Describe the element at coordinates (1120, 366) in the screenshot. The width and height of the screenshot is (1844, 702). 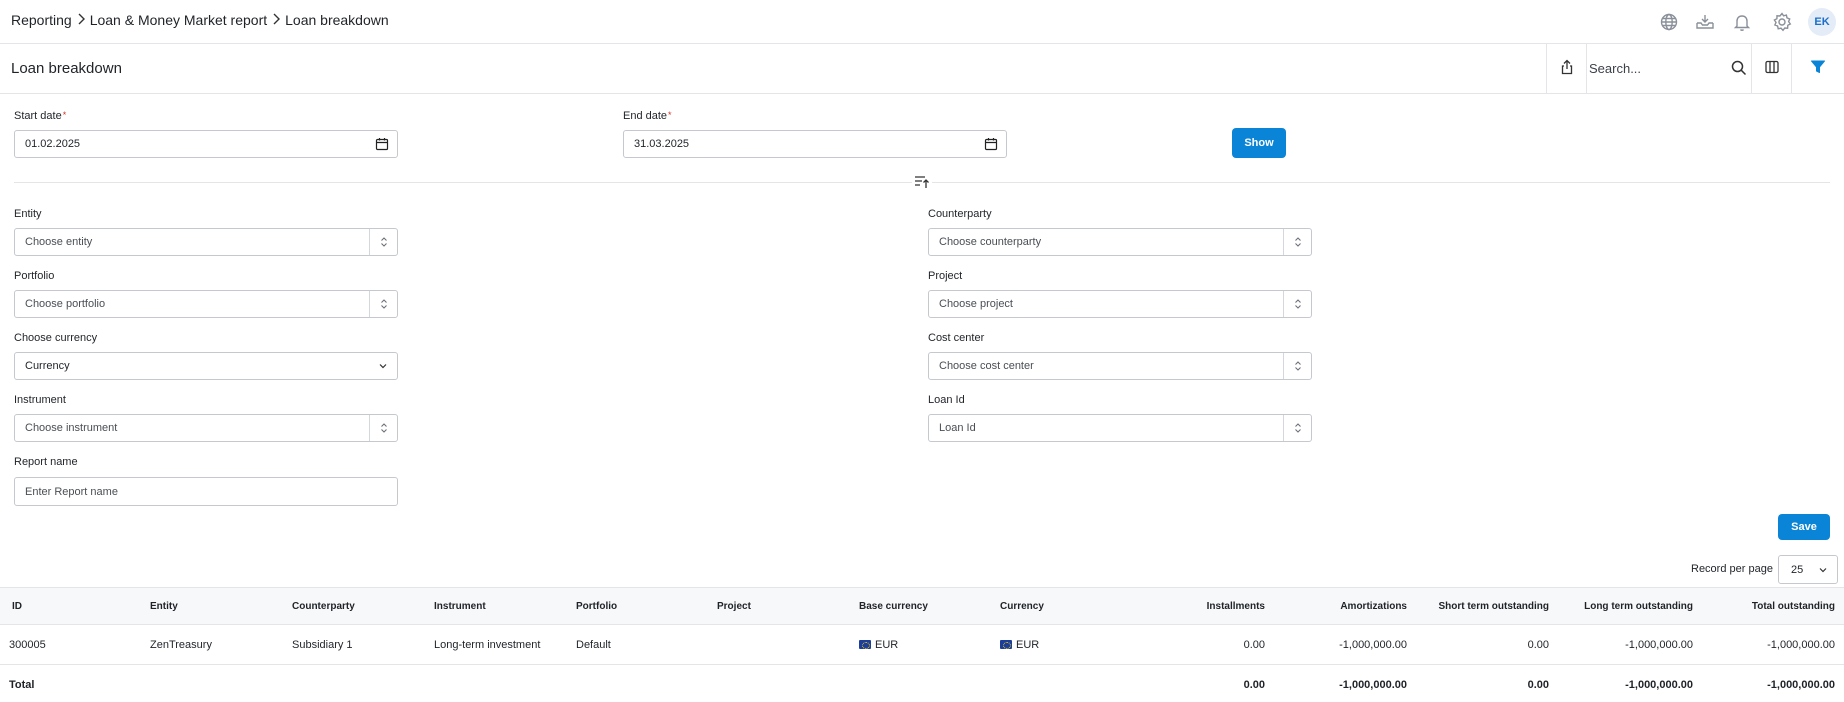
I see `cost-center-select: Choose cost center` at that location.